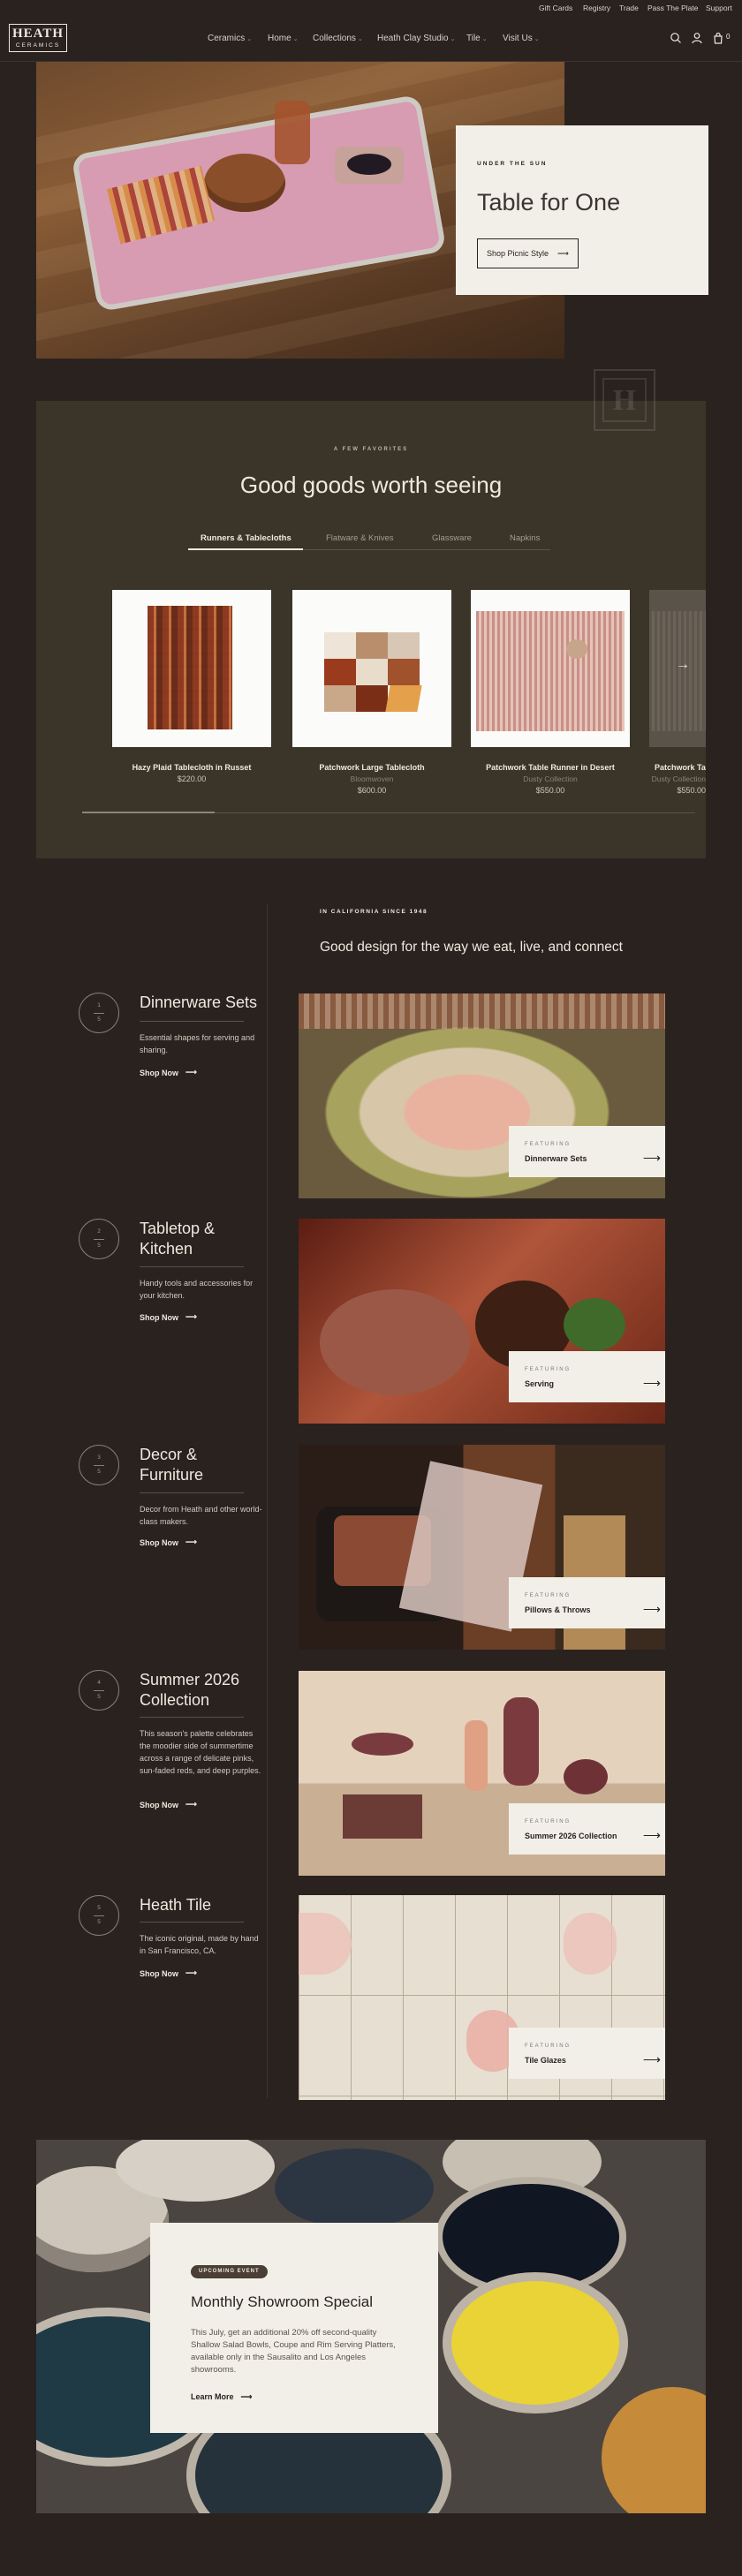  I want to click on featuring-title: Summer 2026 Collection, so click(571, 1836).